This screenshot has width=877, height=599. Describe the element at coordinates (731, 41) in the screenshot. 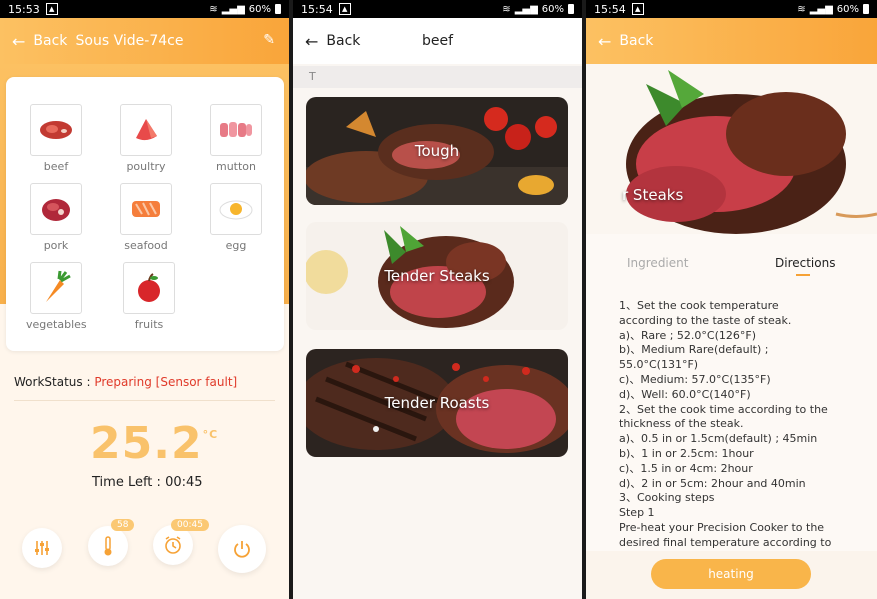

I see `app-header: ← Back` at that location.